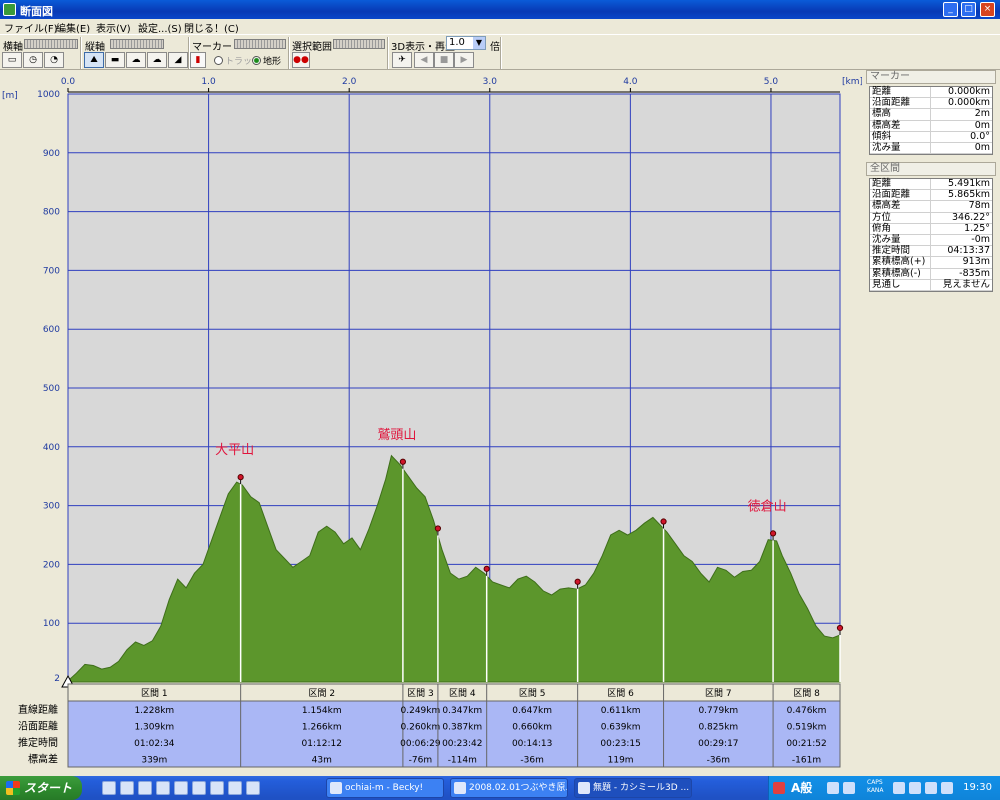  What do you see at coordinates (987, 9) in the screenshot?
I see `close-button: ×` at bounding box center [987, 9].